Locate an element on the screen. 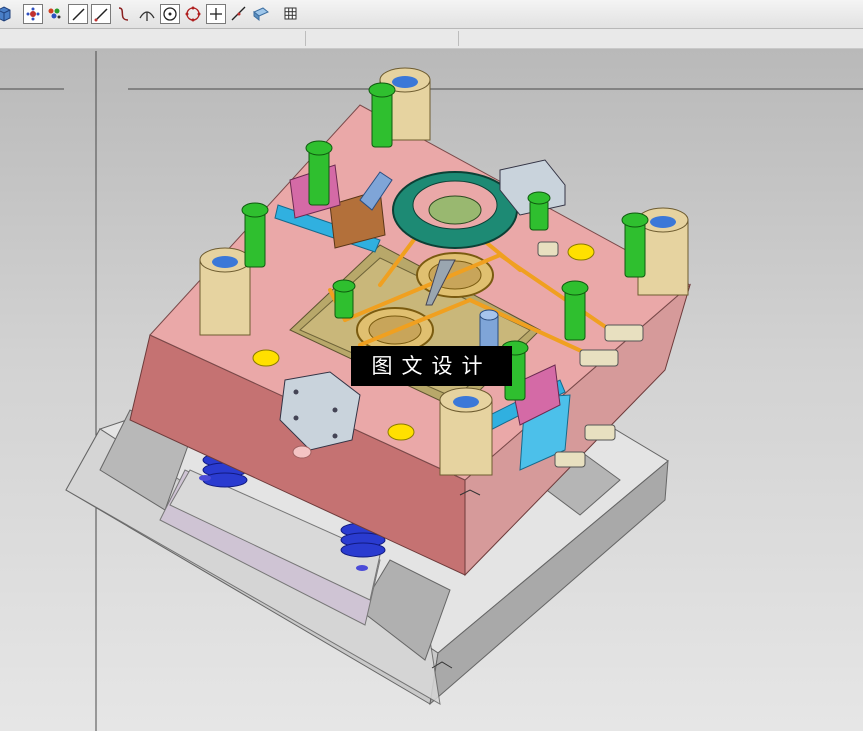  curve-icon is located at coordinates (124, 14).